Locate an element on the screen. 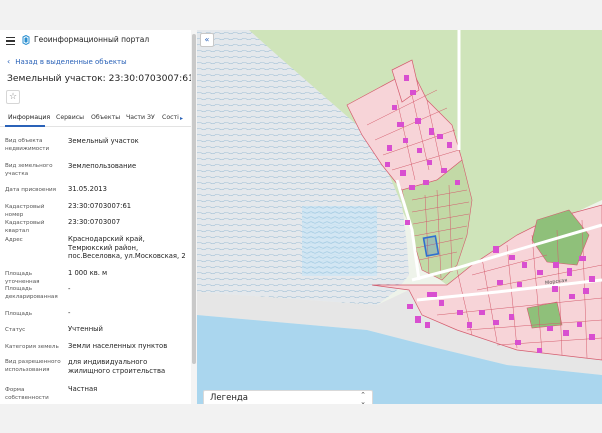  top-strip is located at coordinates (301, 15).